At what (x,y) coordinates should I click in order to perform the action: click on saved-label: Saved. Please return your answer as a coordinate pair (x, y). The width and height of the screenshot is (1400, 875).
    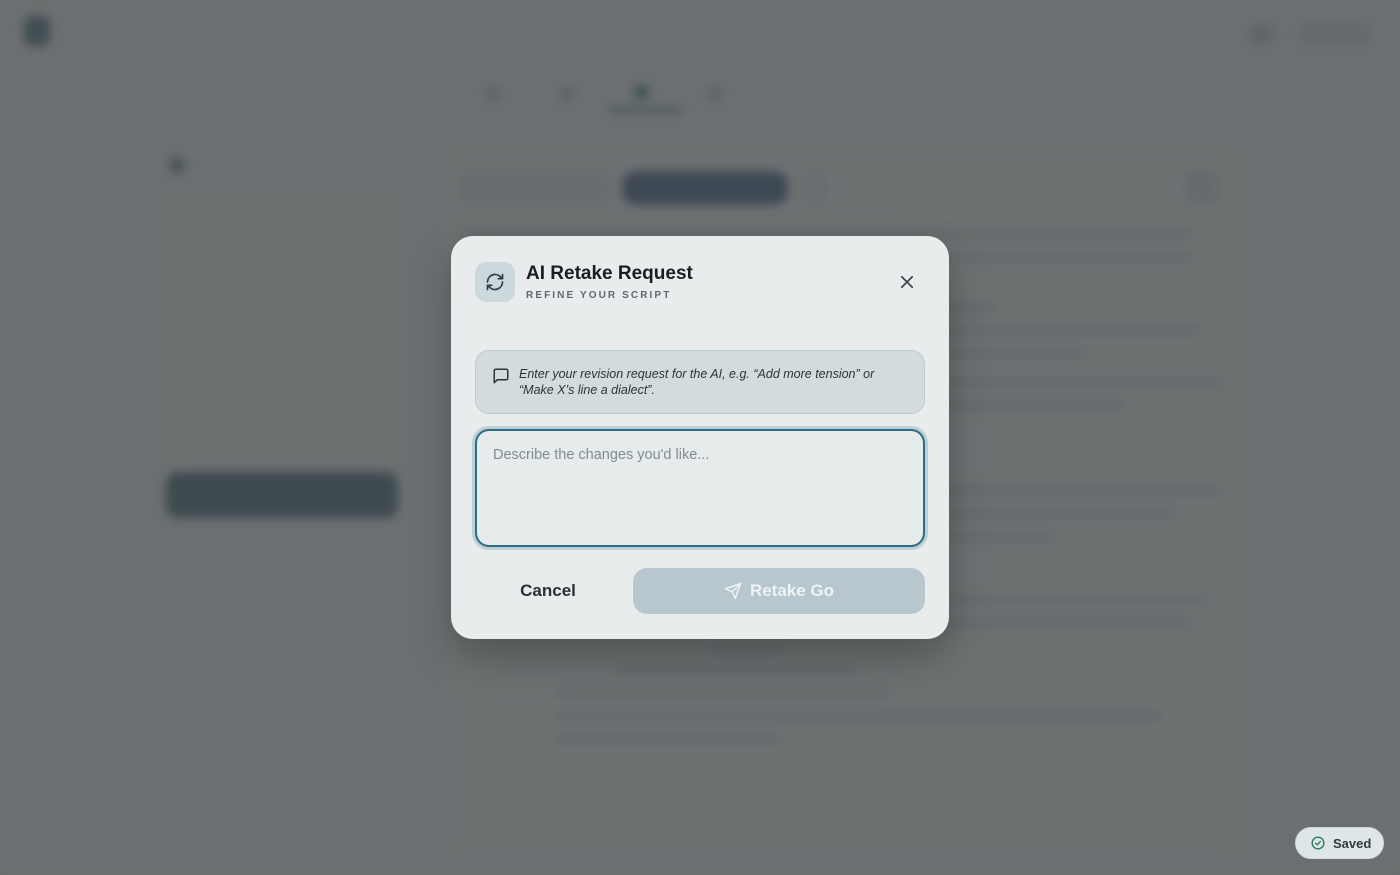
    Looking at the image, I should click on (1352, 843).